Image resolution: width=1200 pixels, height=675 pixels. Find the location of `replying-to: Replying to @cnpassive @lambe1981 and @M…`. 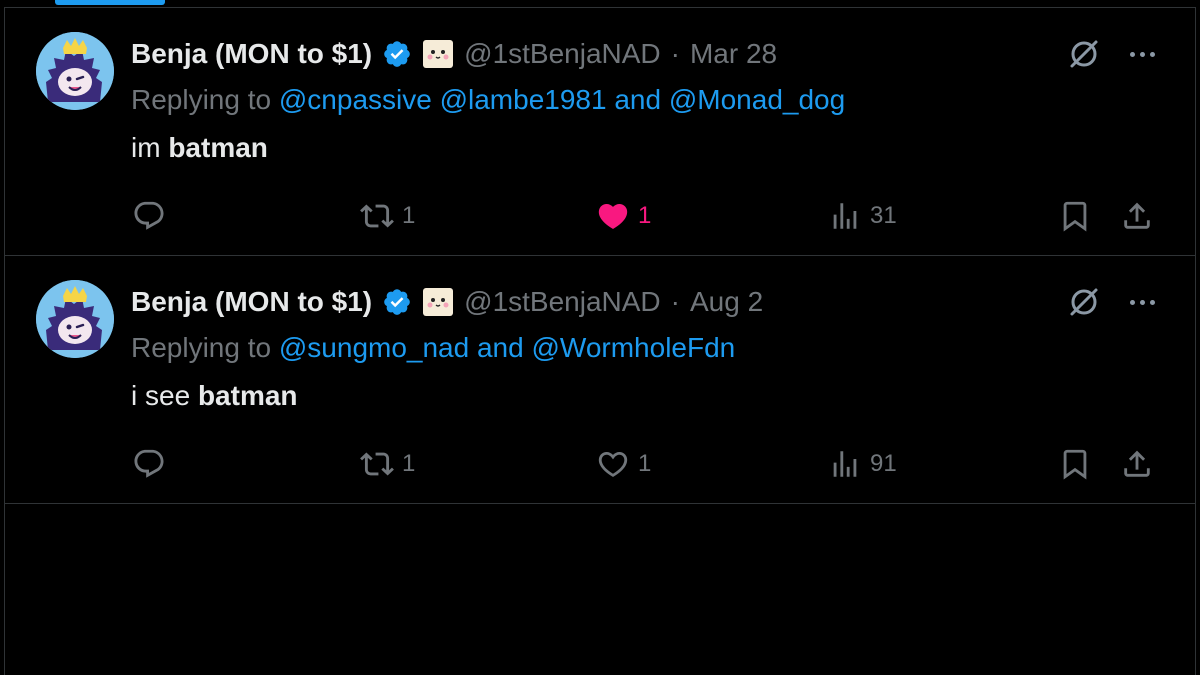

replying-to: Replying to @cnpassive @lambe1981 and @M… is located at coordinates (488, 100).